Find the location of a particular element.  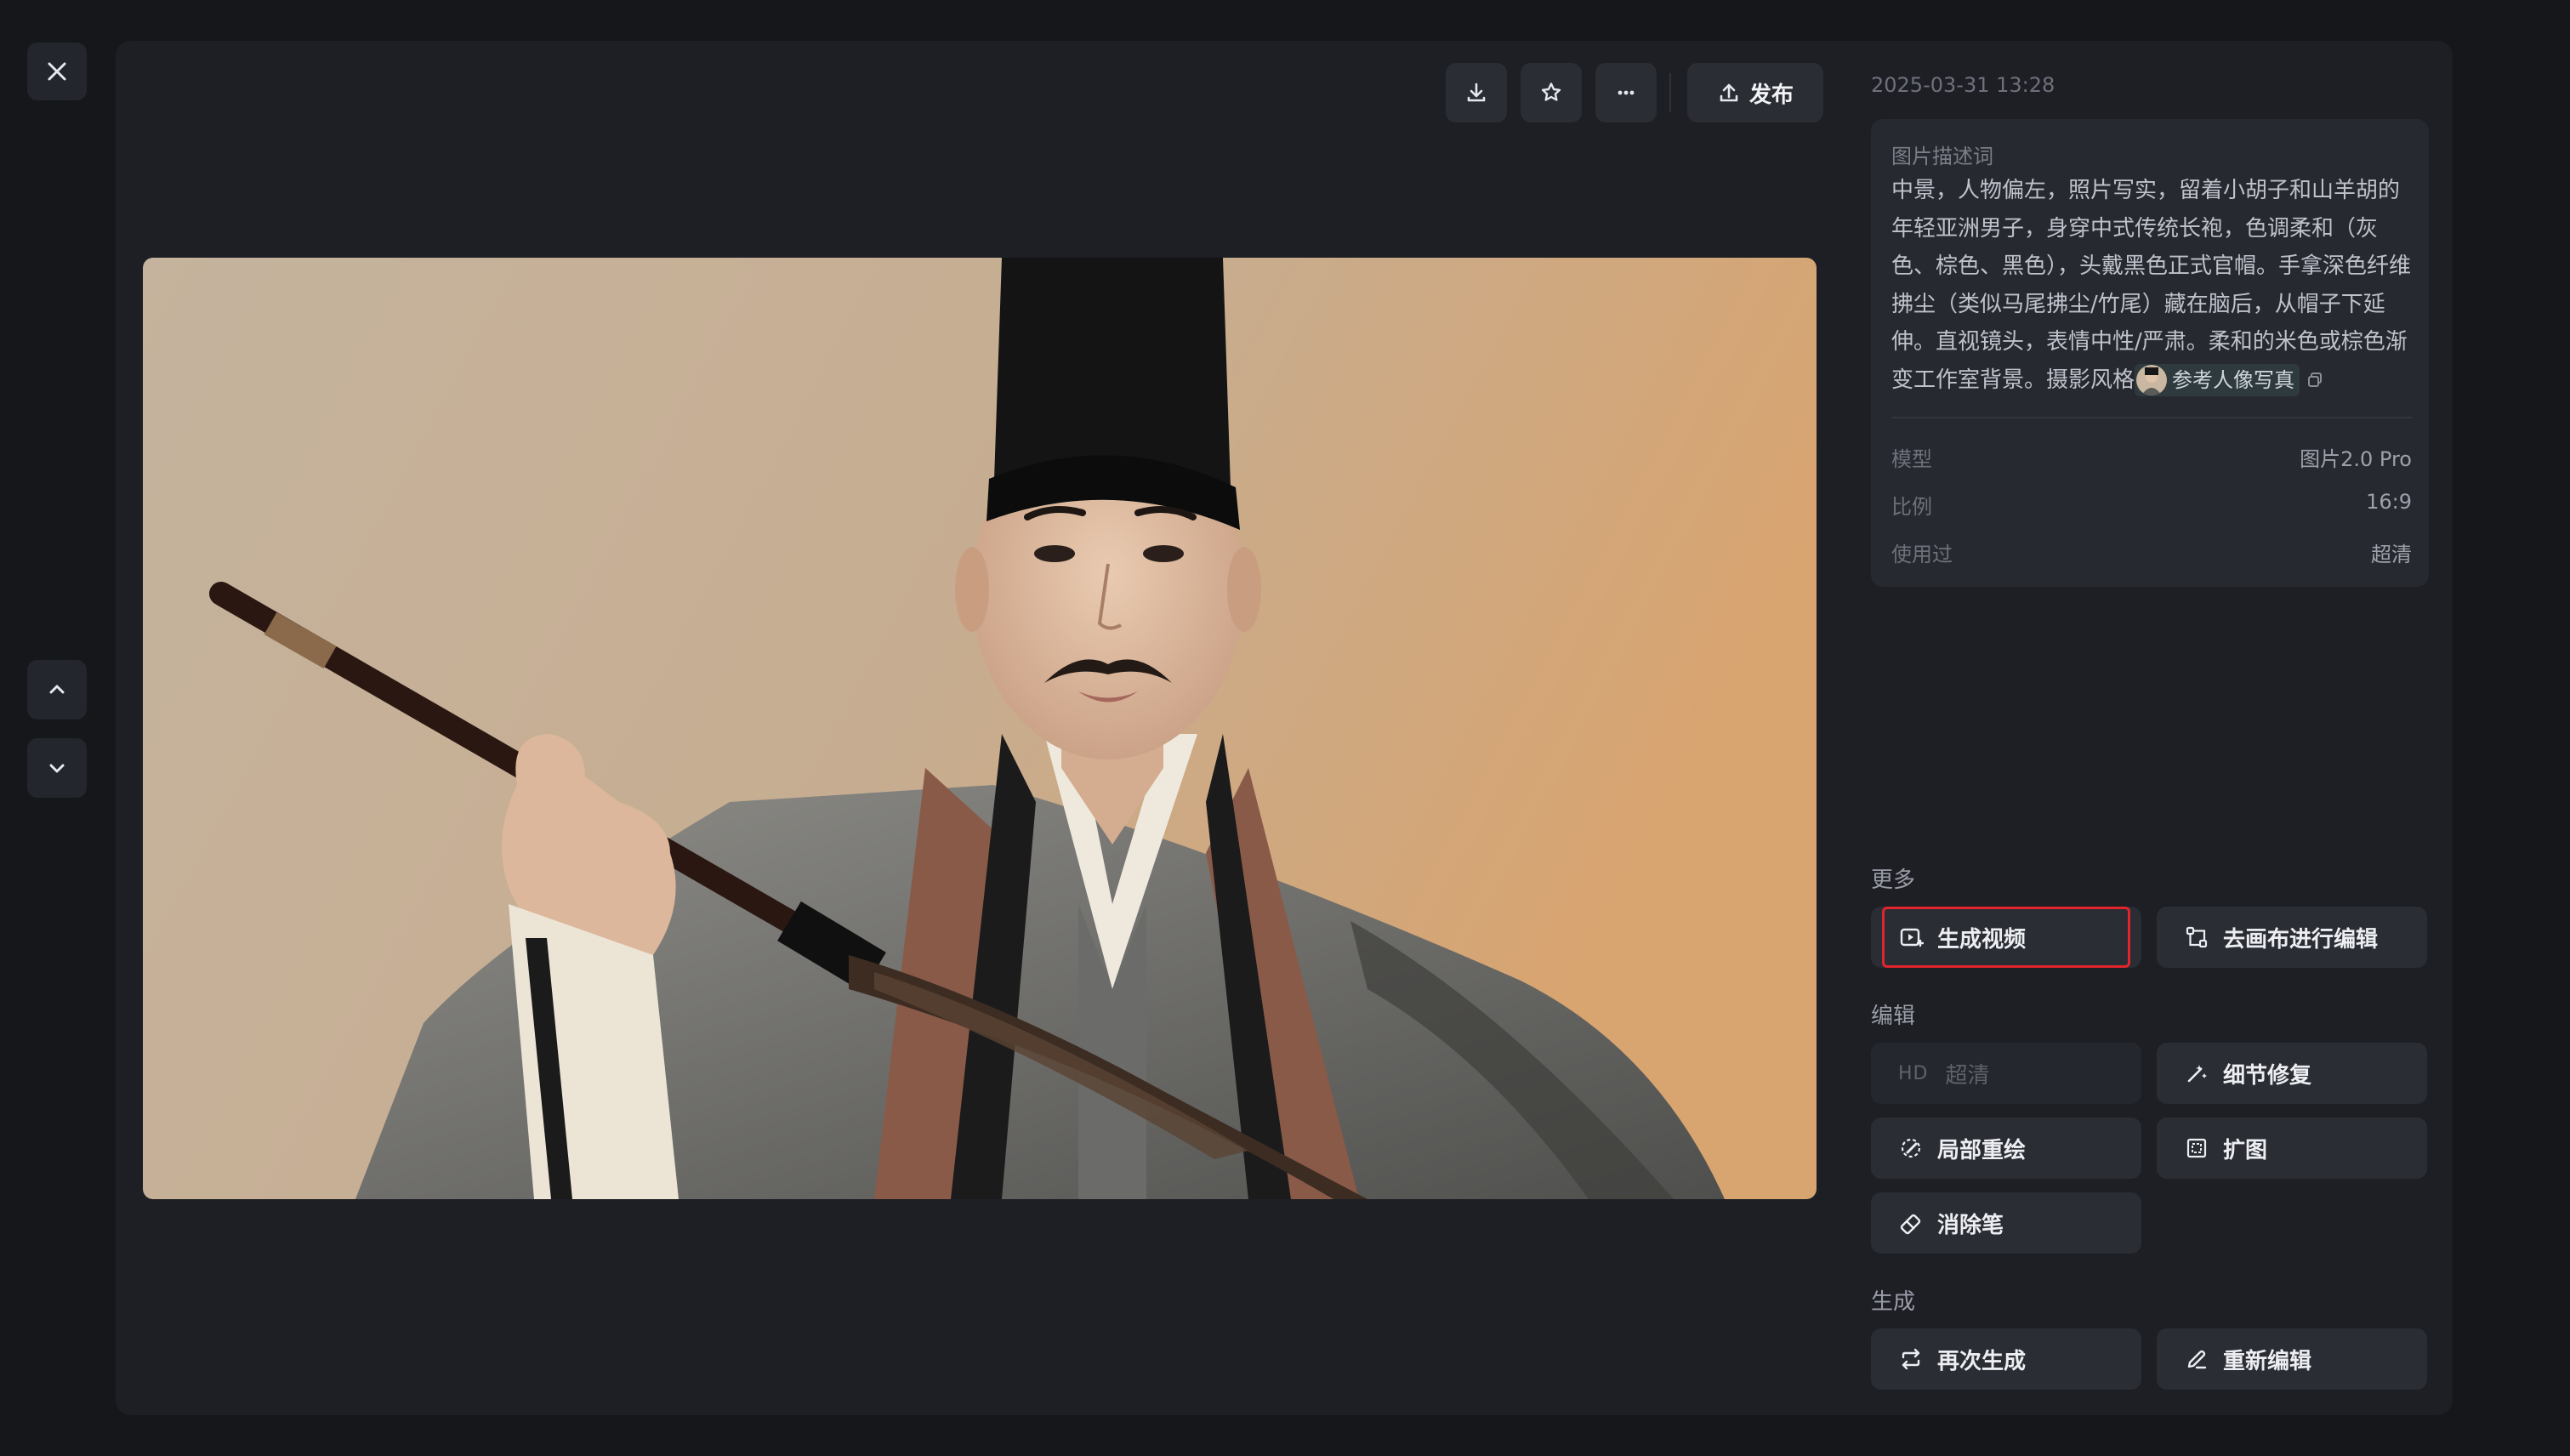

download-button is located at coordinates (1477, 92).